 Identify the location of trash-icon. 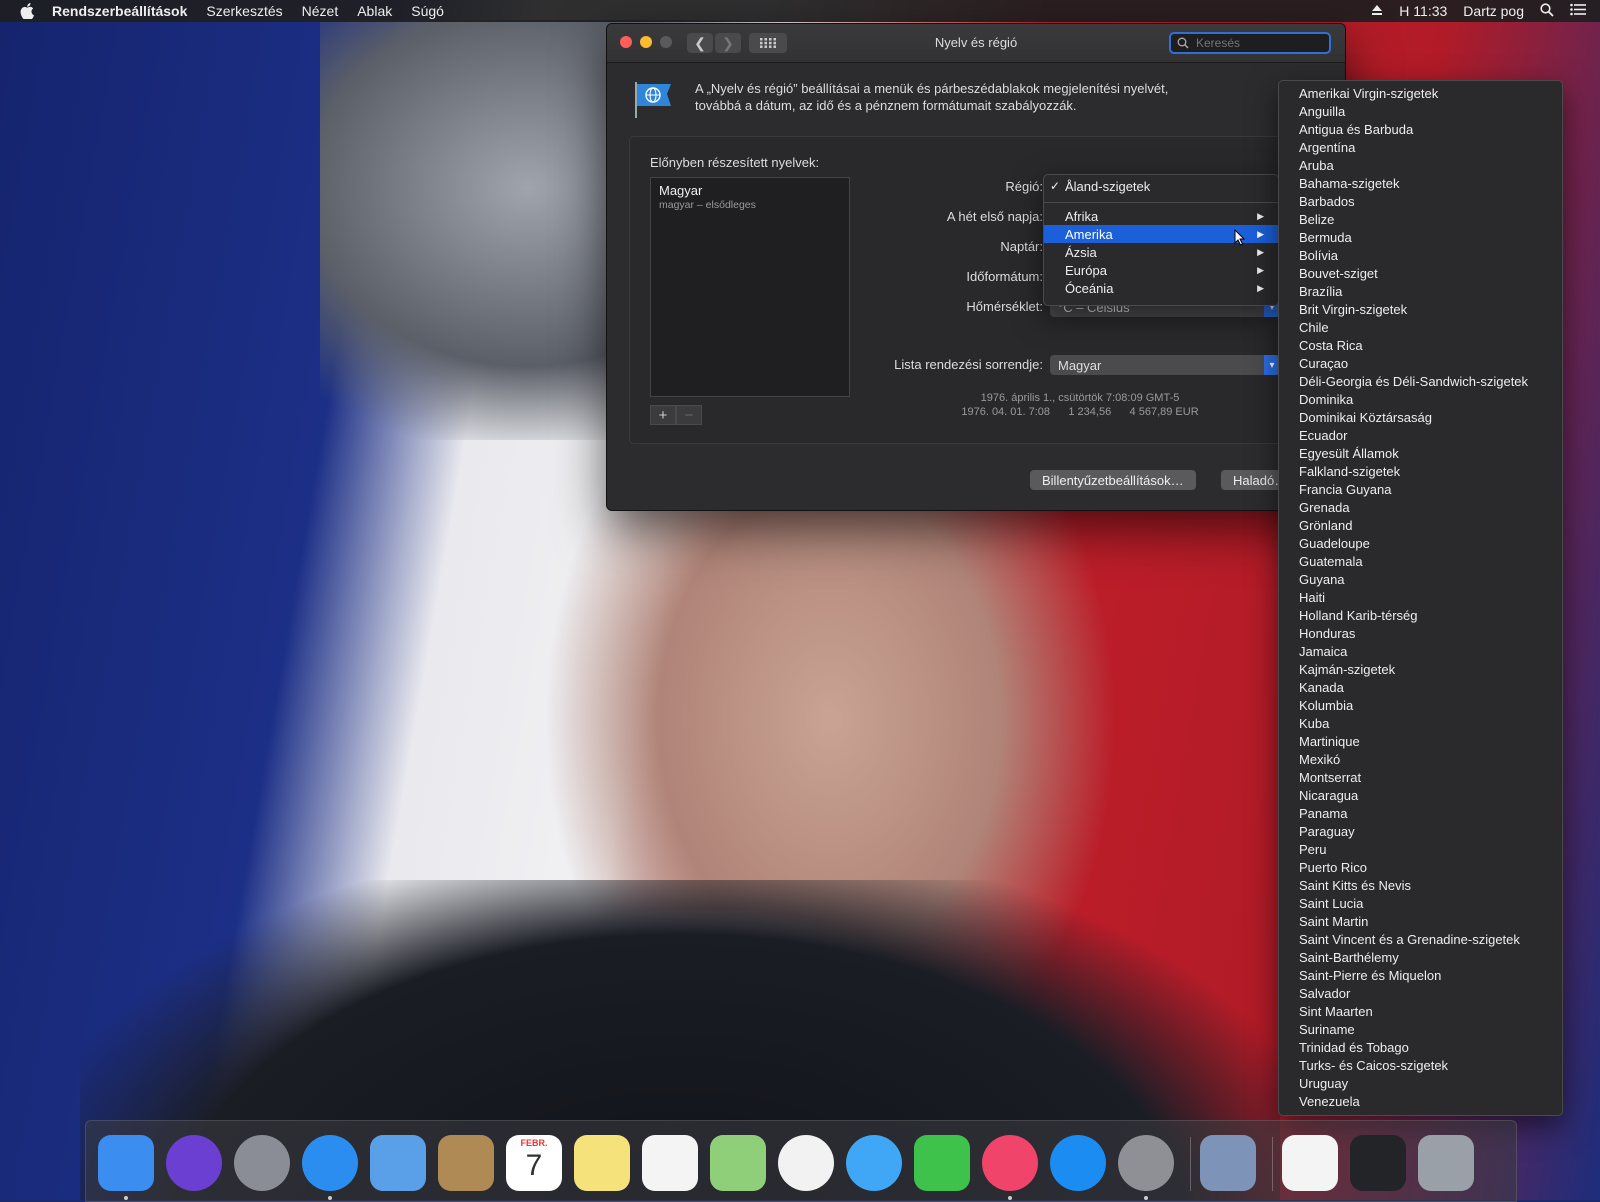
(1446, 1163).